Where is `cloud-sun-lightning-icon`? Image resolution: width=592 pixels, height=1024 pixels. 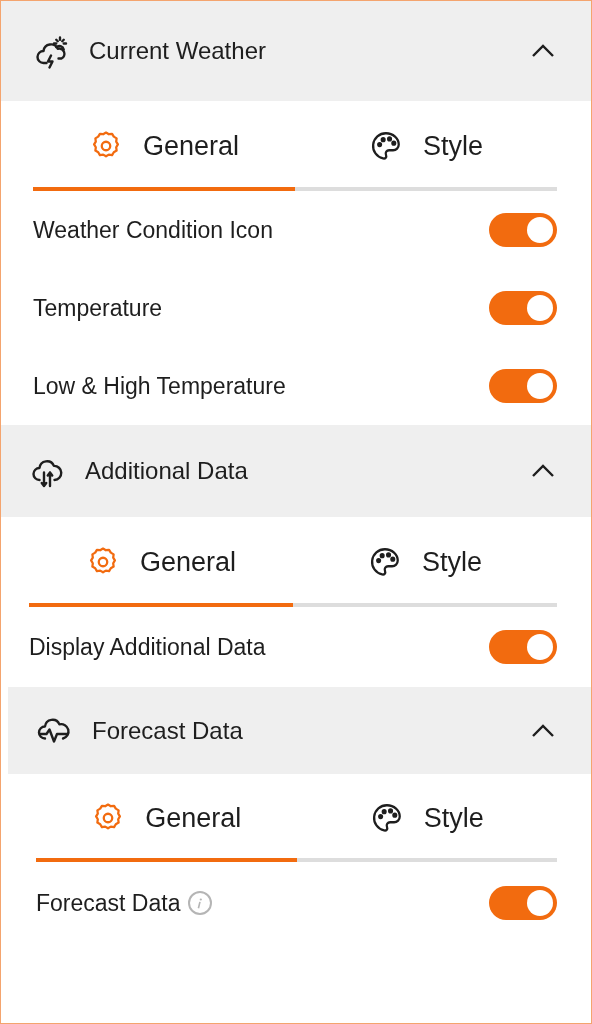
cloud-sun-lightning-icon is located at coordinates (51, 51).